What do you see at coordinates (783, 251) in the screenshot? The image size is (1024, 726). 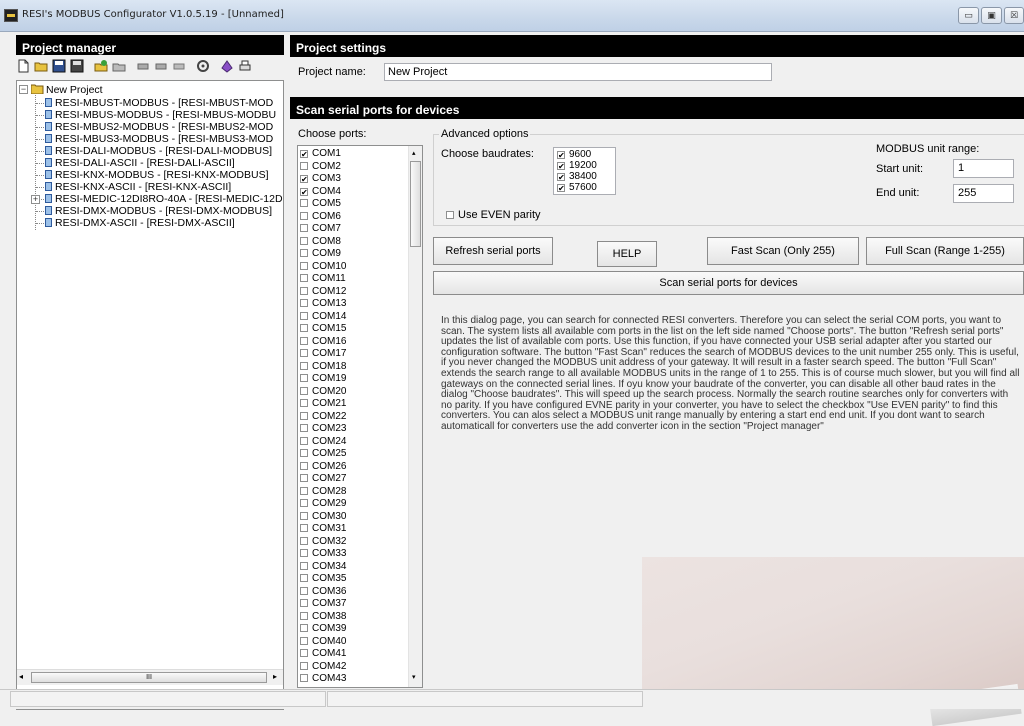 I see `fast-scan-button: Fast Scan (Only 255)` at bounding box center [783, 251].